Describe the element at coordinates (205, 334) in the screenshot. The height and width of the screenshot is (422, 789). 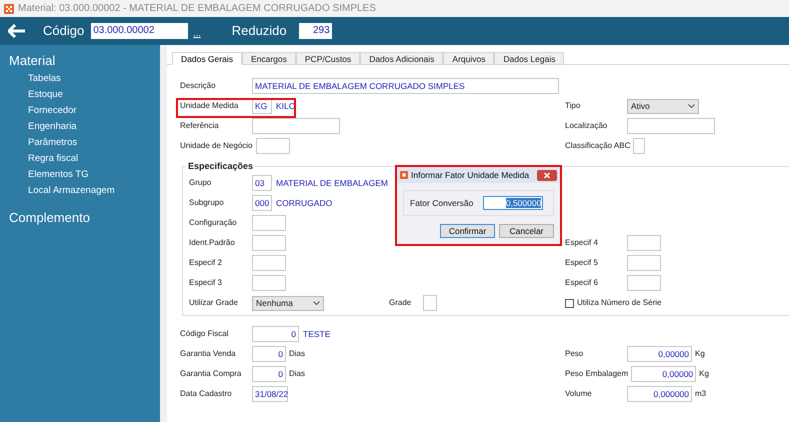
I see `field-label: Código Fiscal` at that location.